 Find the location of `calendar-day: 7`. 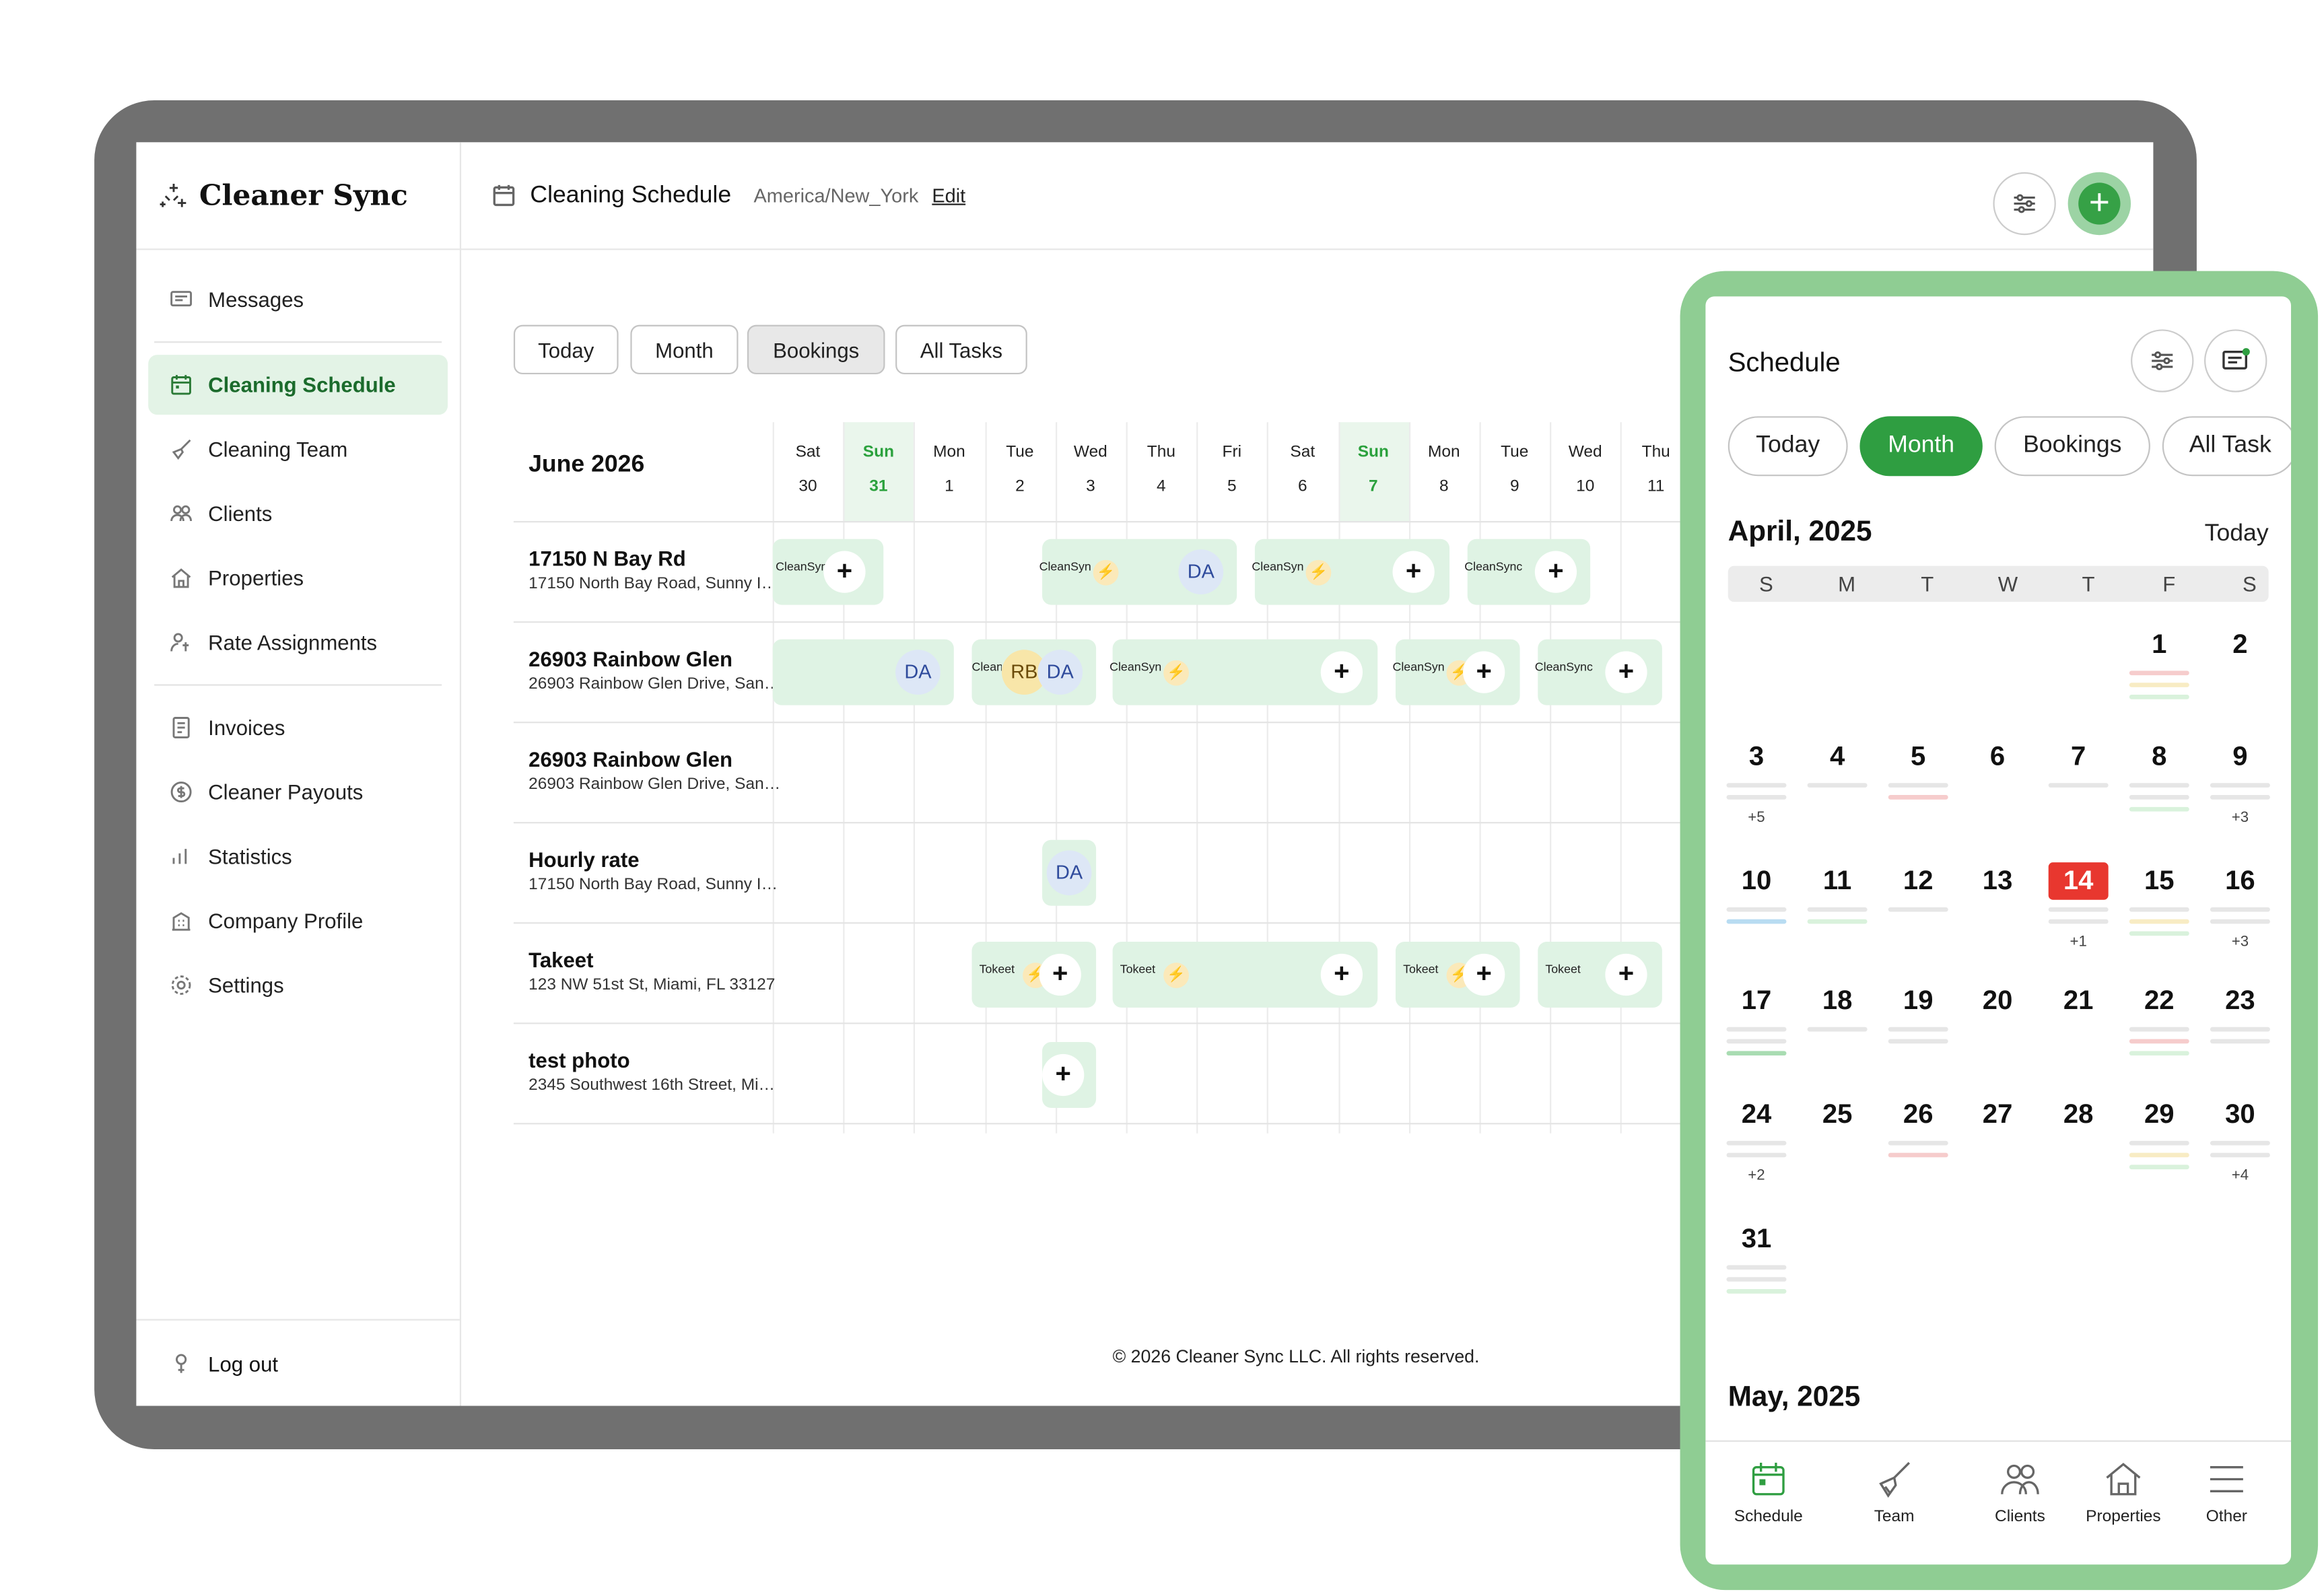

calendar-day: 7 is located at coordinates (2079, 757).